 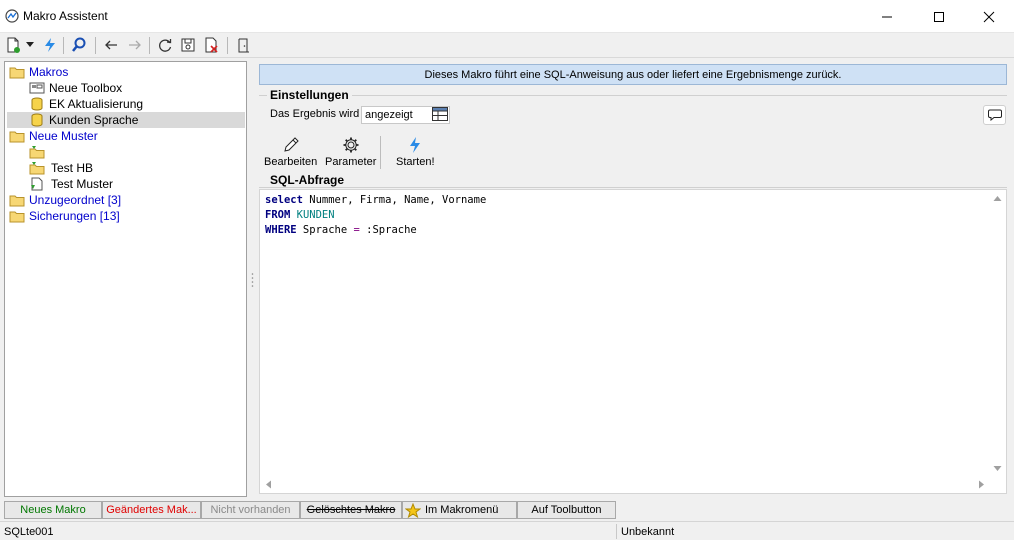 I want to click on tree-item-neue-toolbox: Neue Toolbox, so click(x=75, y=88).